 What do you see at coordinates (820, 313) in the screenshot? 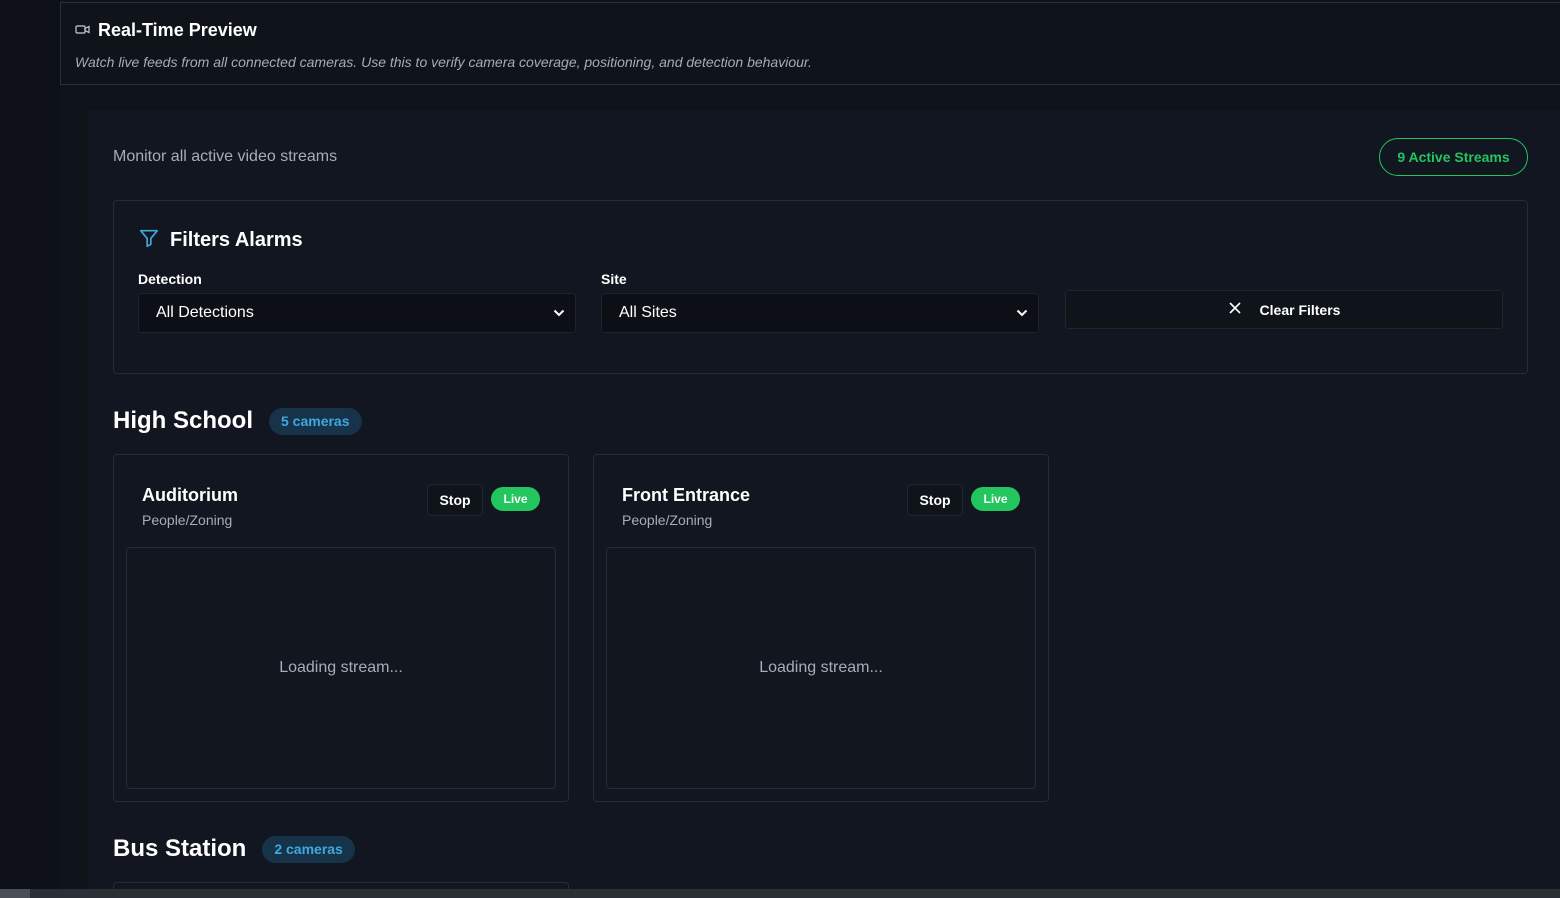
I see `site-select: All Sites` at bounding box center [820, 313].